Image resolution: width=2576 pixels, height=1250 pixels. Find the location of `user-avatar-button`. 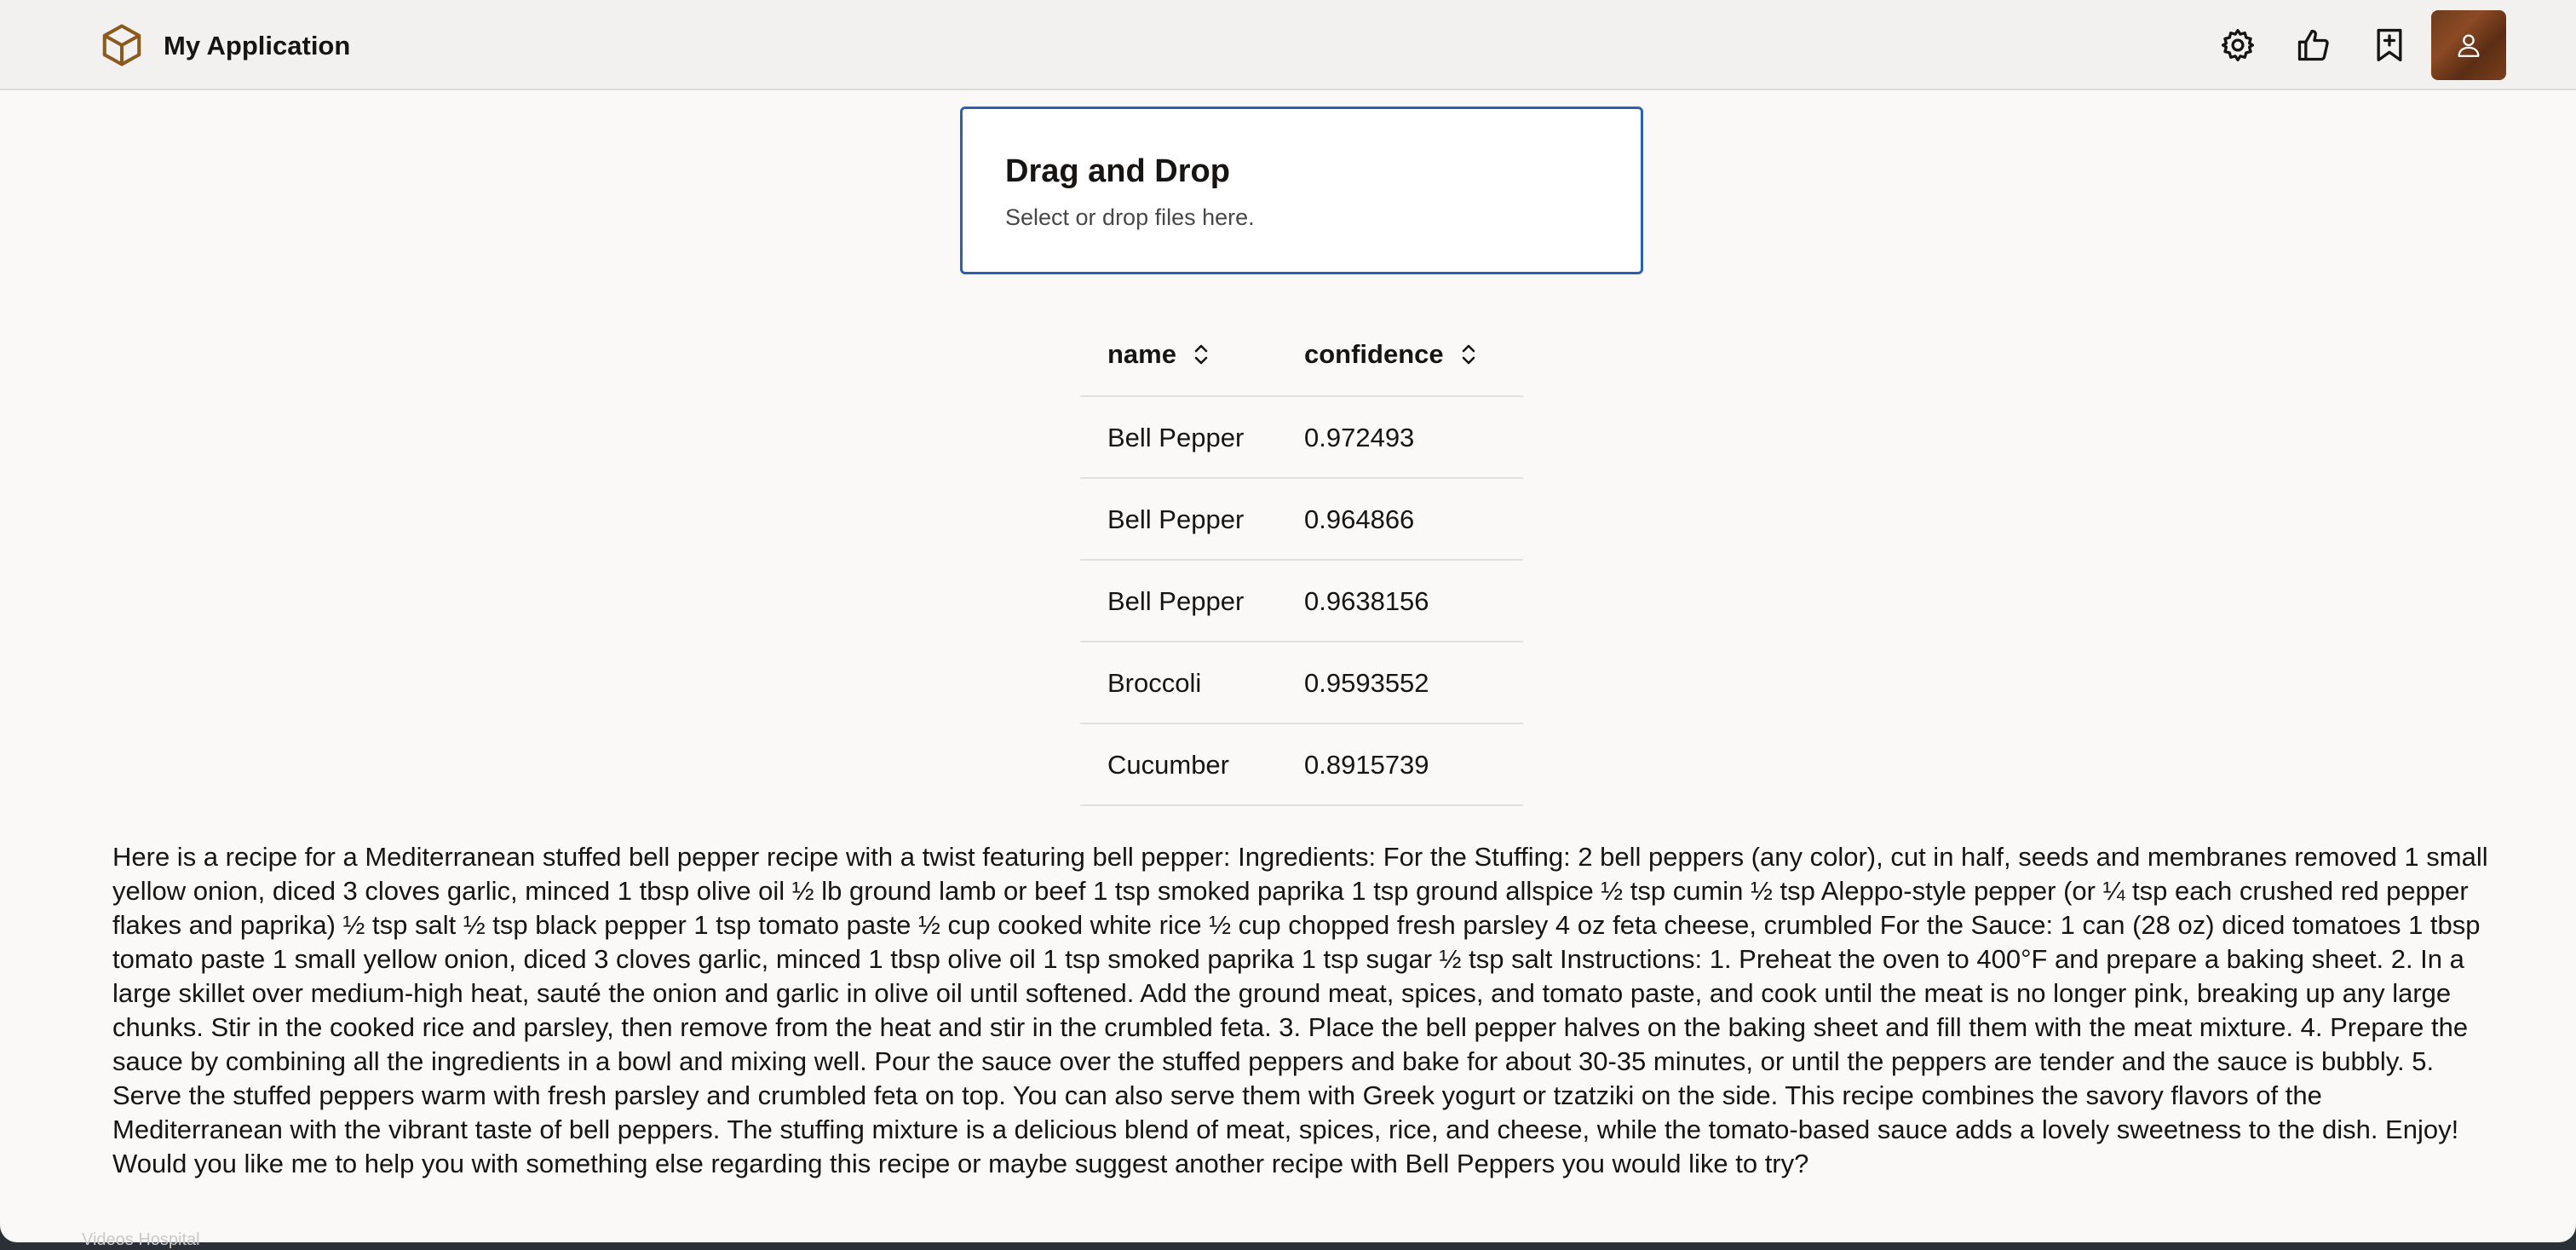

user-avatar-button is located at coordinates (2468, 45).